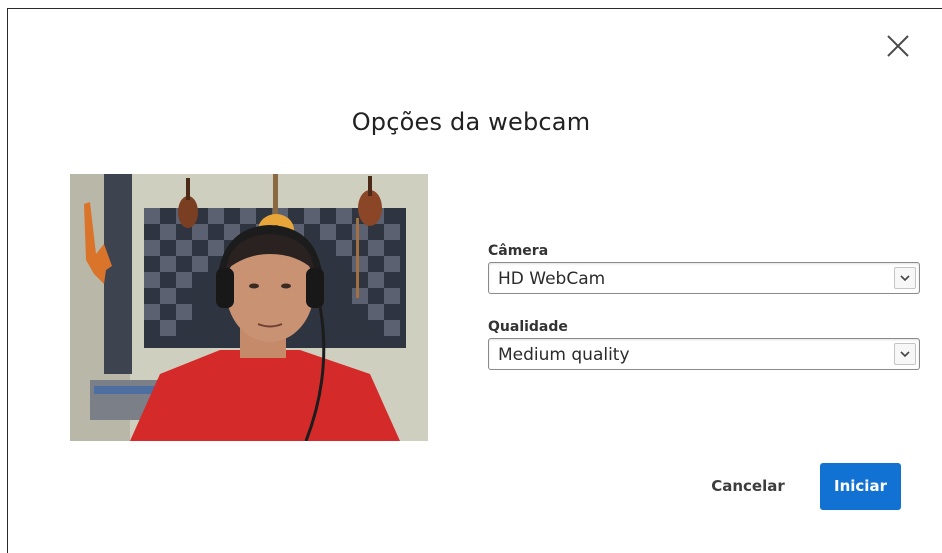 The width and height of the screenshot is (942, 553). What do you see at coordinates (552, 279) in the screenshot?
I see `camera-select-value: HD WebCam` at bounding box center [552, 279].